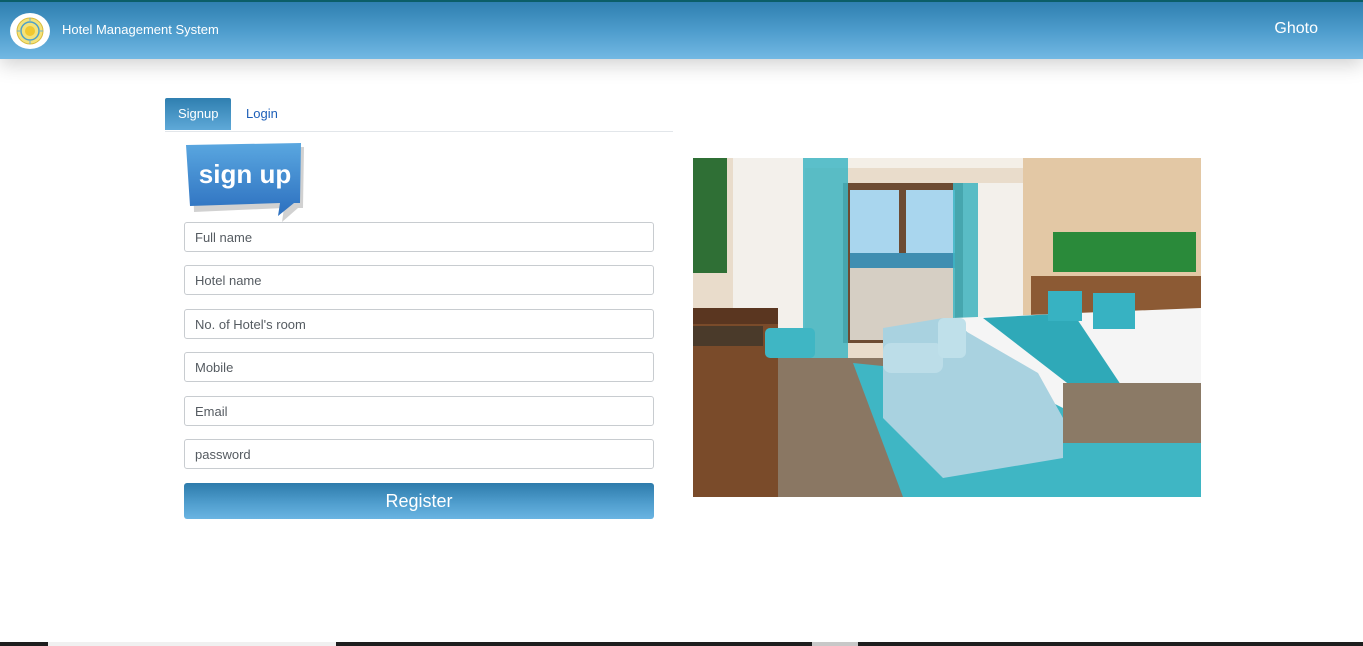  I want to click on top-navbar: Hotel Management System Ghoto, so click(681, 29).